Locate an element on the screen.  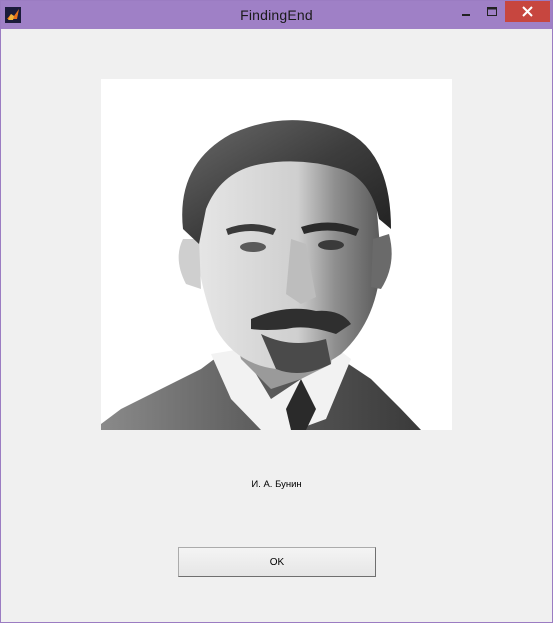
ok-button: OK is located at coordinates (277, 562).